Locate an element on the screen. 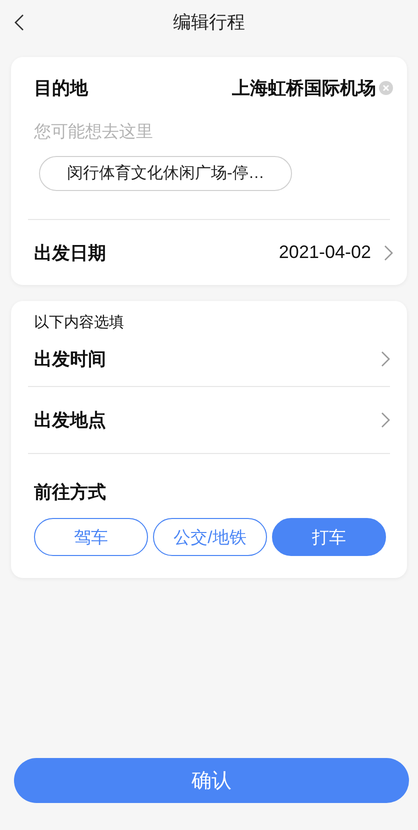  transport-option: 公交/地铁 is located at coordinates (210, 537).